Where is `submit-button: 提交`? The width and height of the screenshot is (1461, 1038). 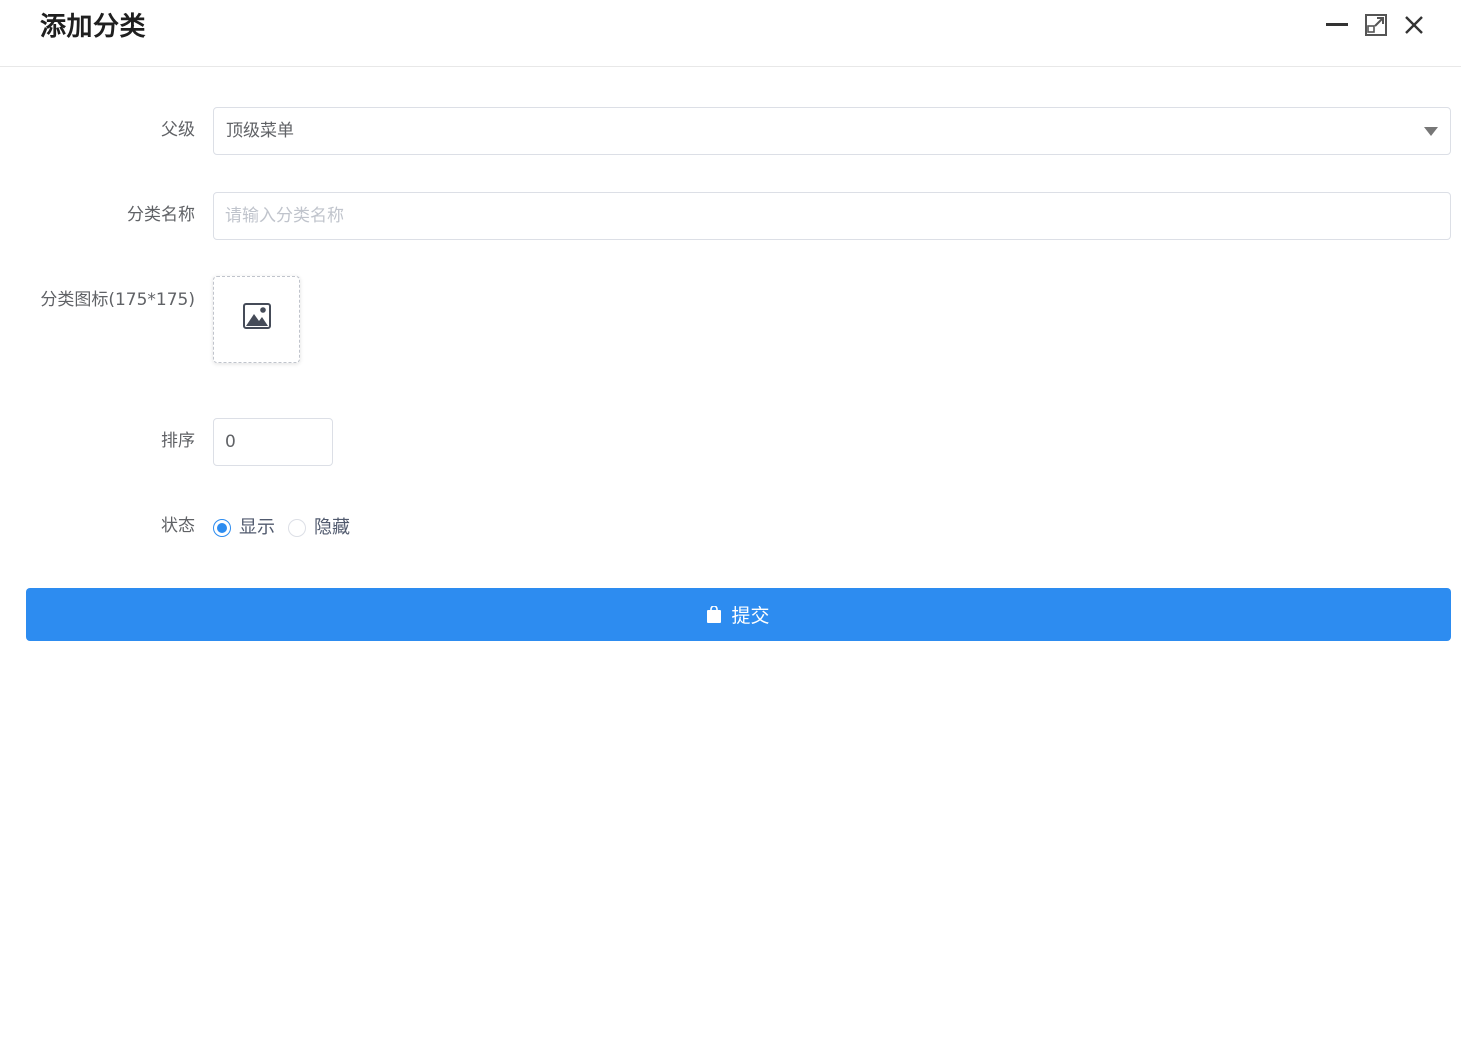
submit-button: 提交 is located at coordinates (738, 614).